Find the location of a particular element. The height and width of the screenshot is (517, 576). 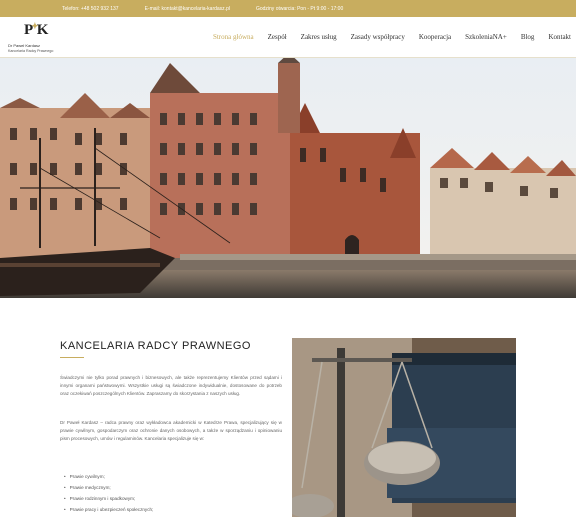

justice-scales-photo is located at coordinates (404, 427).